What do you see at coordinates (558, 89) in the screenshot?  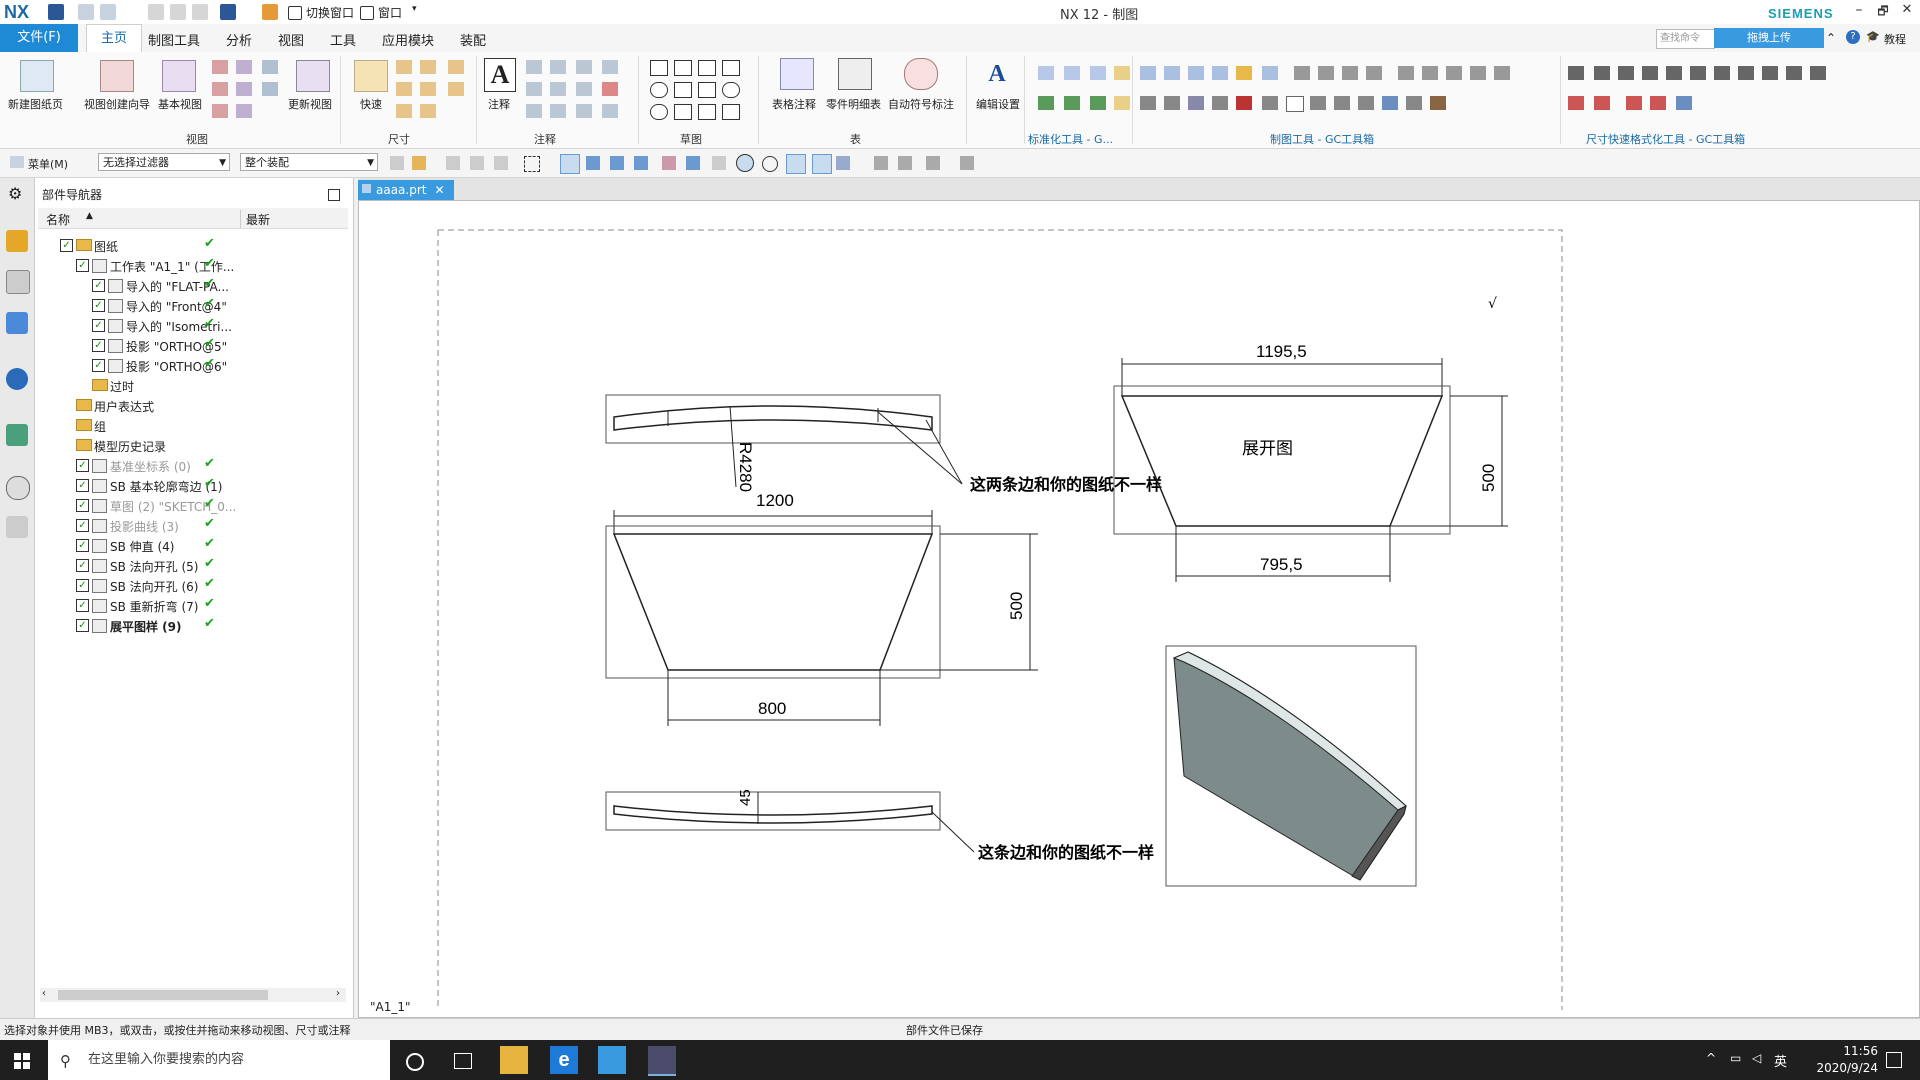 I see `surface-finish-icon` at bounding box center [558, 89].